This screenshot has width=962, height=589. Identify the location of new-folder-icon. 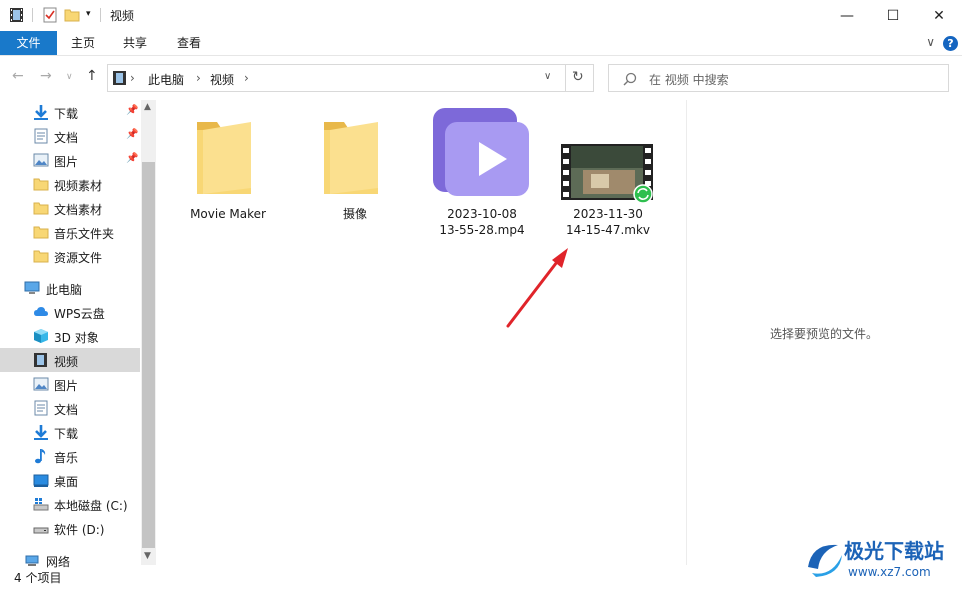
(72, 15).